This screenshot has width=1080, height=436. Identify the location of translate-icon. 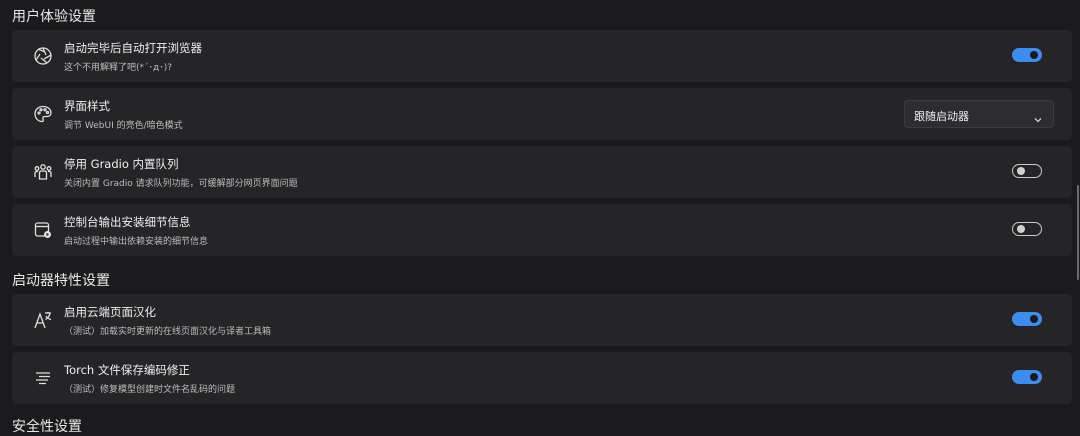
(43, 320).